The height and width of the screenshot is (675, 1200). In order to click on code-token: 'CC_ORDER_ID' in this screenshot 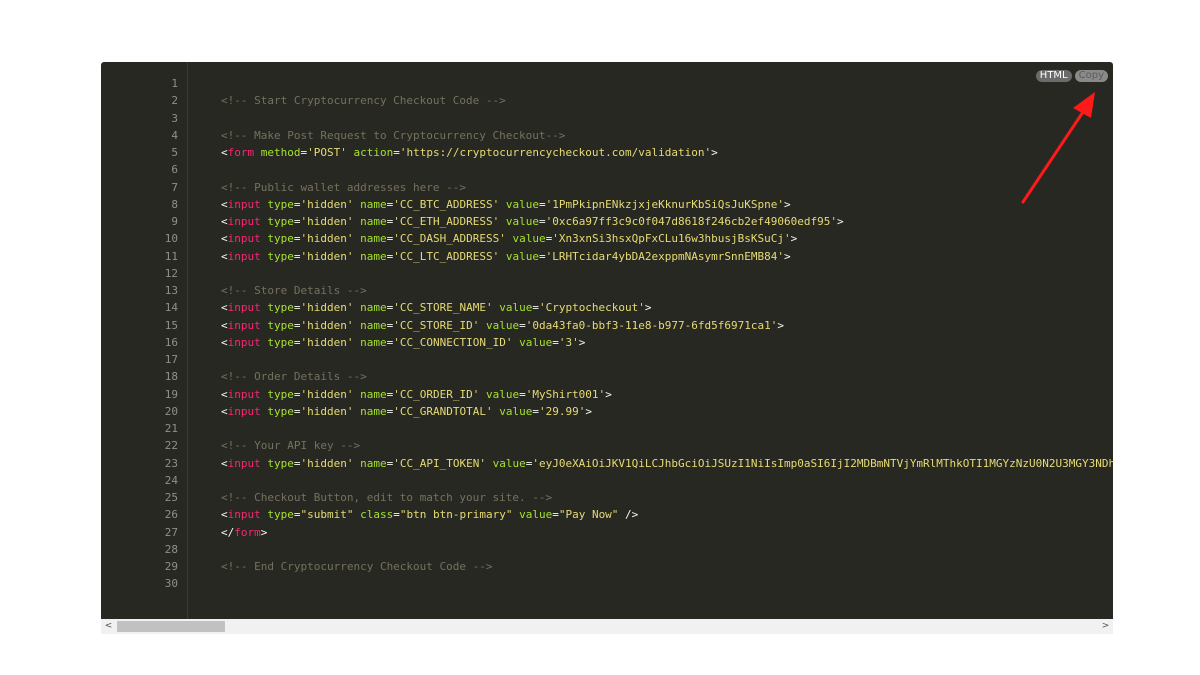, I will do `click(436, 394)`.